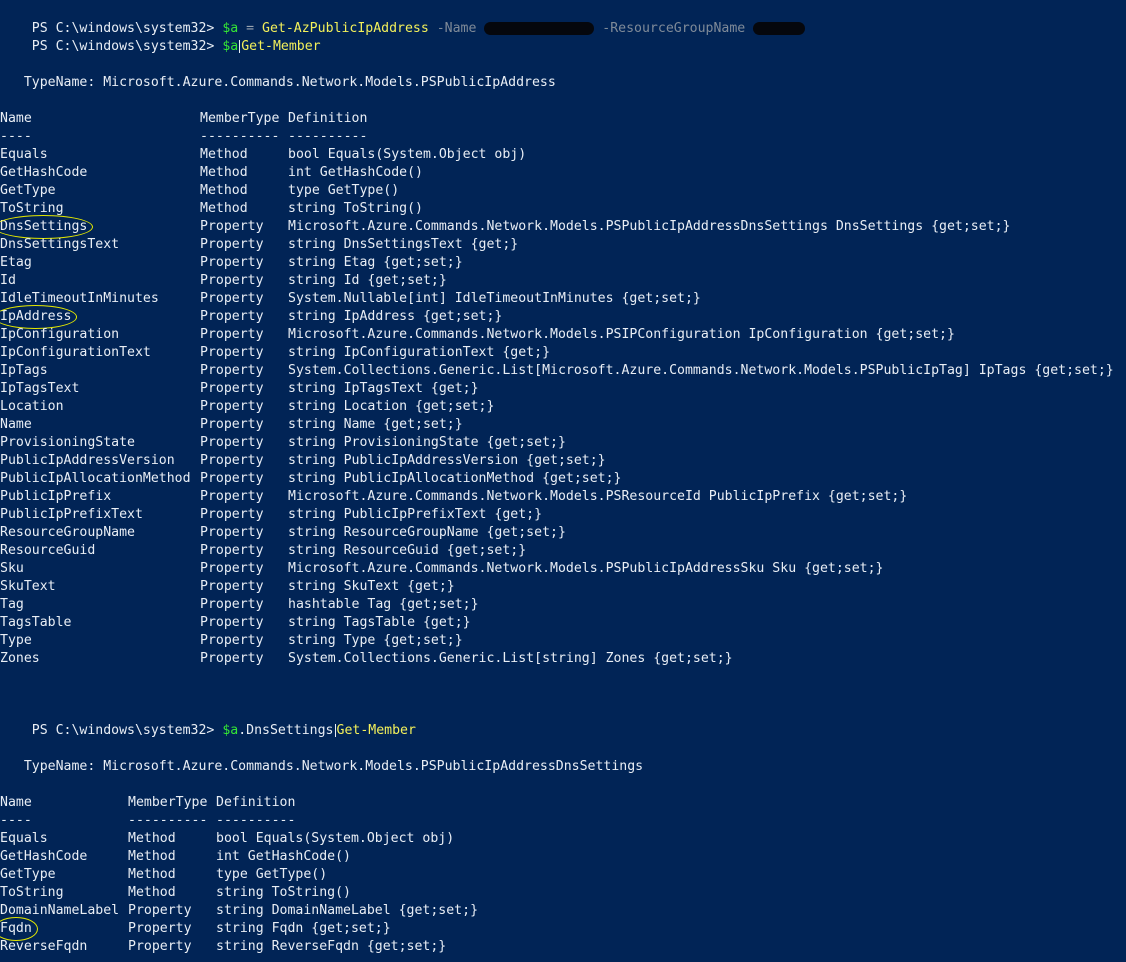 Image resolution: width=1126 pixels, height=962 pixels. What do you see at coordinates (56, 496) in the screenshot?
I see `member-name: PublicIpPrefix` at bounding box center [56, 496].